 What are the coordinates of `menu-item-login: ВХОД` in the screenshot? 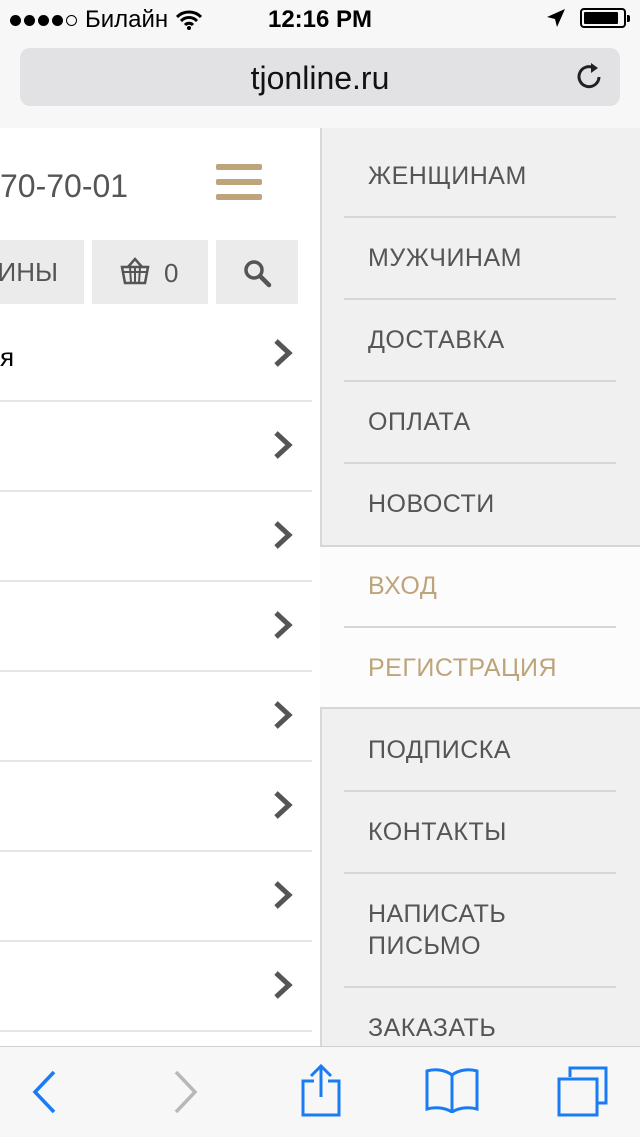 It's located at (480, 587).